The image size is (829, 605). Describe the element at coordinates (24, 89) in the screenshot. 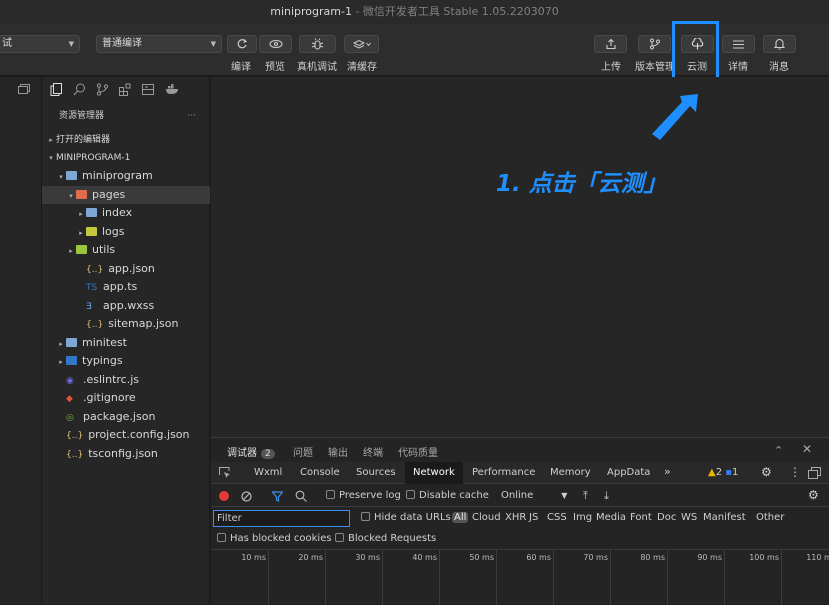

I see `window-icon` at that location.